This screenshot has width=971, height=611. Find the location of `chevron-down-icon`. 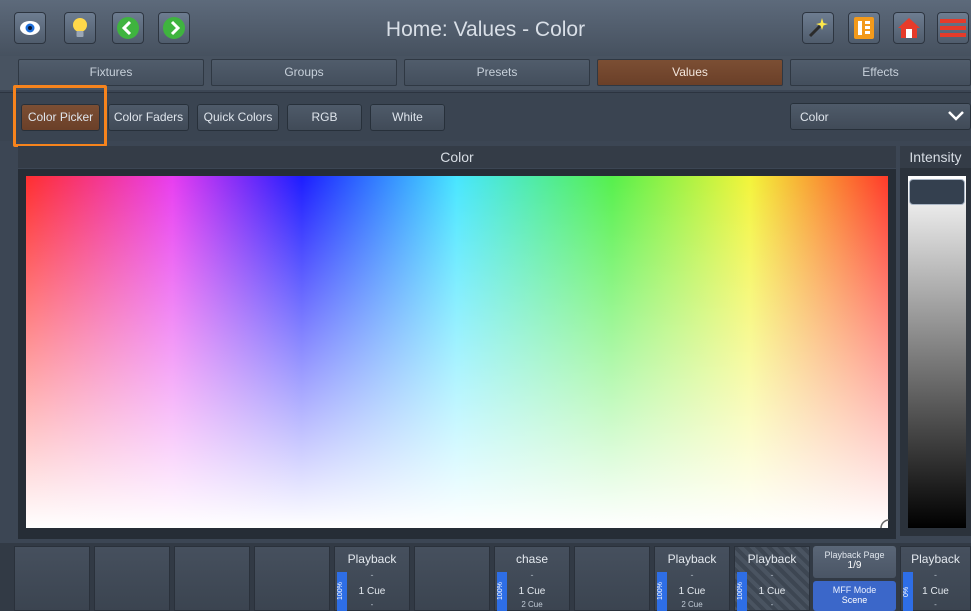

chevron-down-icon is located at coordinates (956, 116).